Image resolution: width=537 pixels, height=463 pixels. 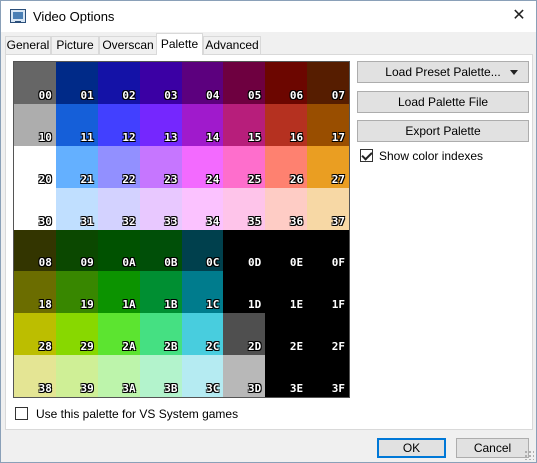 What do you see at coordinates (328, 83) in the screenshot?
I see `palette-cell: 07` at bounding box center [328, 83].